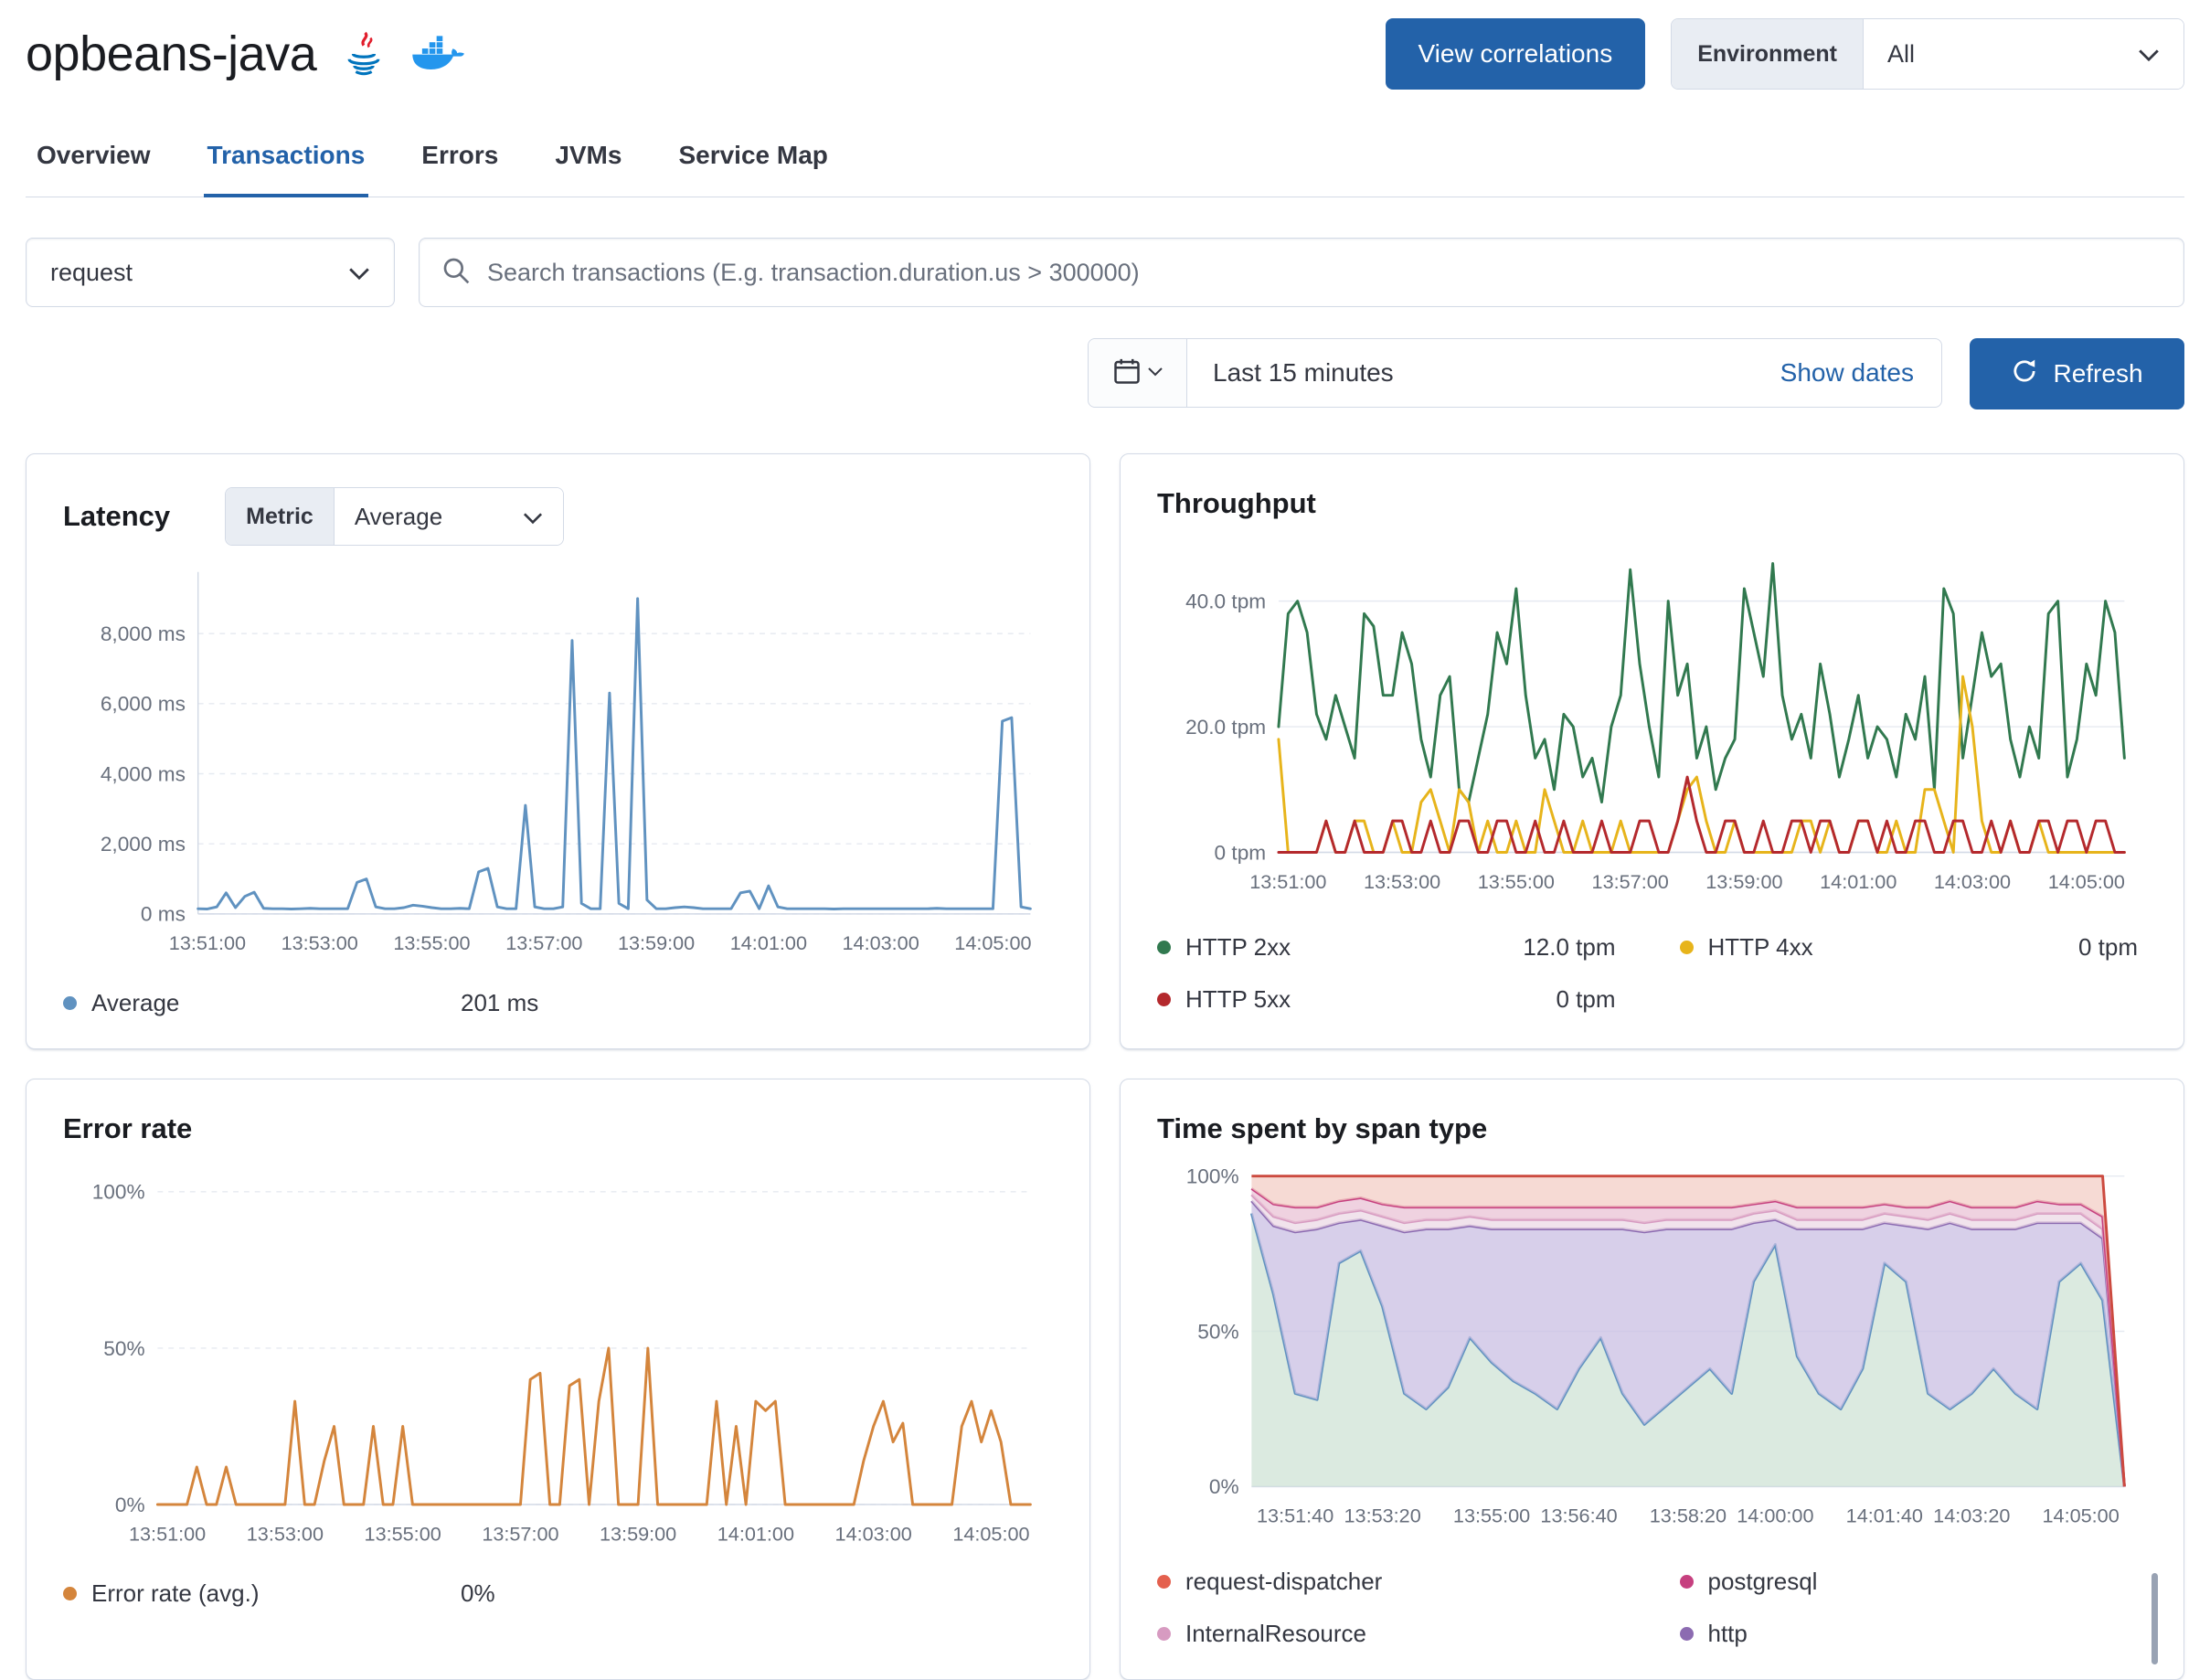 The height and width of the screenshot is (1680, 2210). Describe the element at coordinates (280, 516) in the screenshot. I see `metric-label: Metric` at that location.